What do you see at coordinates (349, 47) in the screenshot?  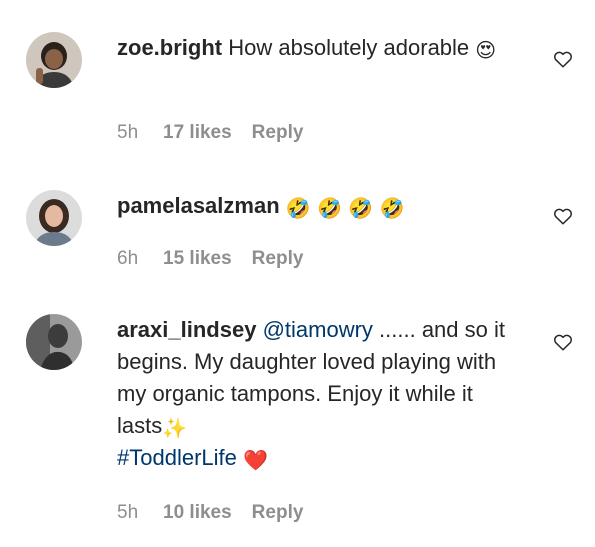 I see `comment-text: How absolutely adorable` at bounding box center [349, 47].